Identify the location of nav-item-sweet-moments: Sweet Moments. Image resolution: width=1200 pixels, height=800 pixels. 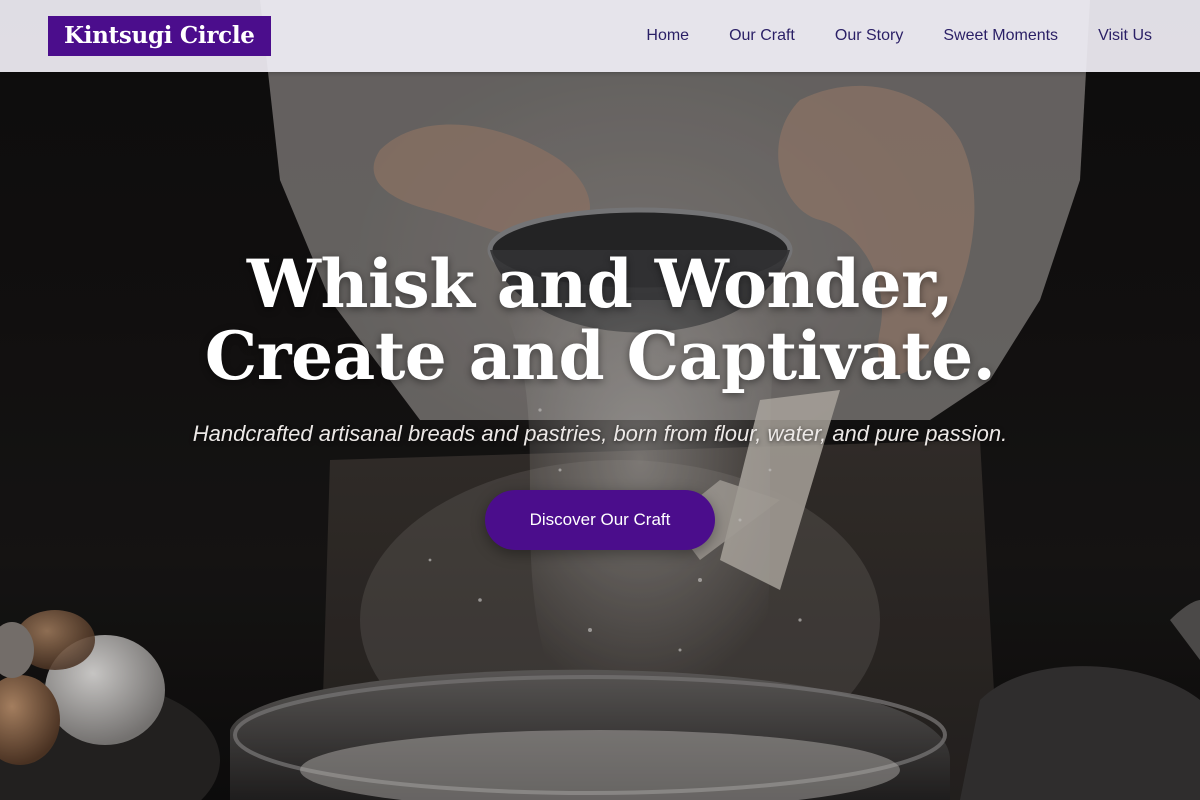
(1000, 36).